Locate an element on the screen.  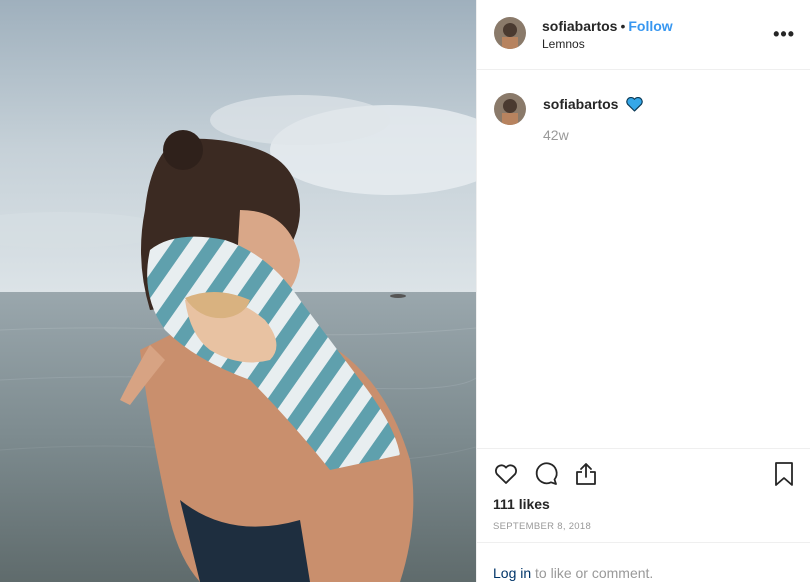
avatar is located at coordinates (510, 33).